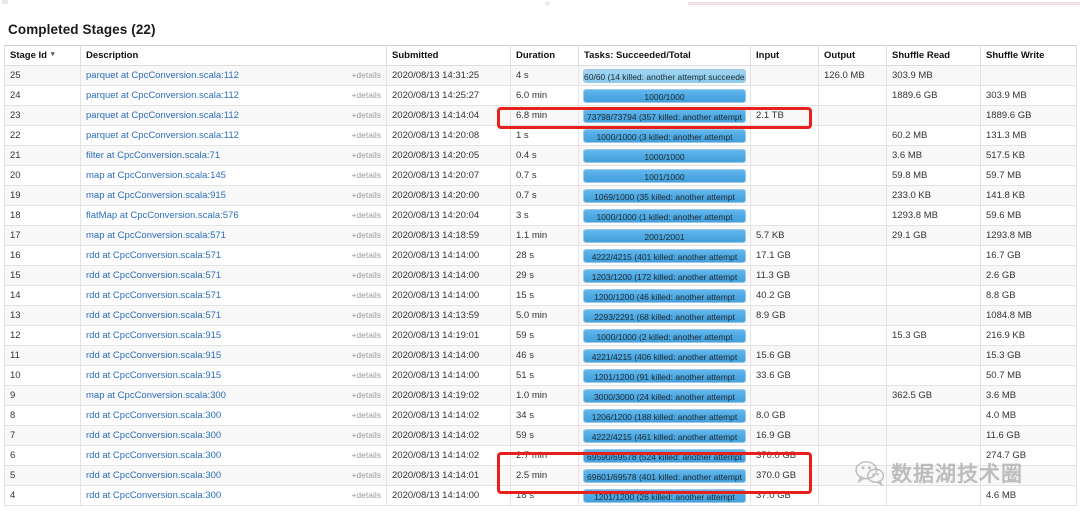  Describe the element at coordinates (53, 54) in the screenshot. I see `sort-descending-icon: ▾` at that location.